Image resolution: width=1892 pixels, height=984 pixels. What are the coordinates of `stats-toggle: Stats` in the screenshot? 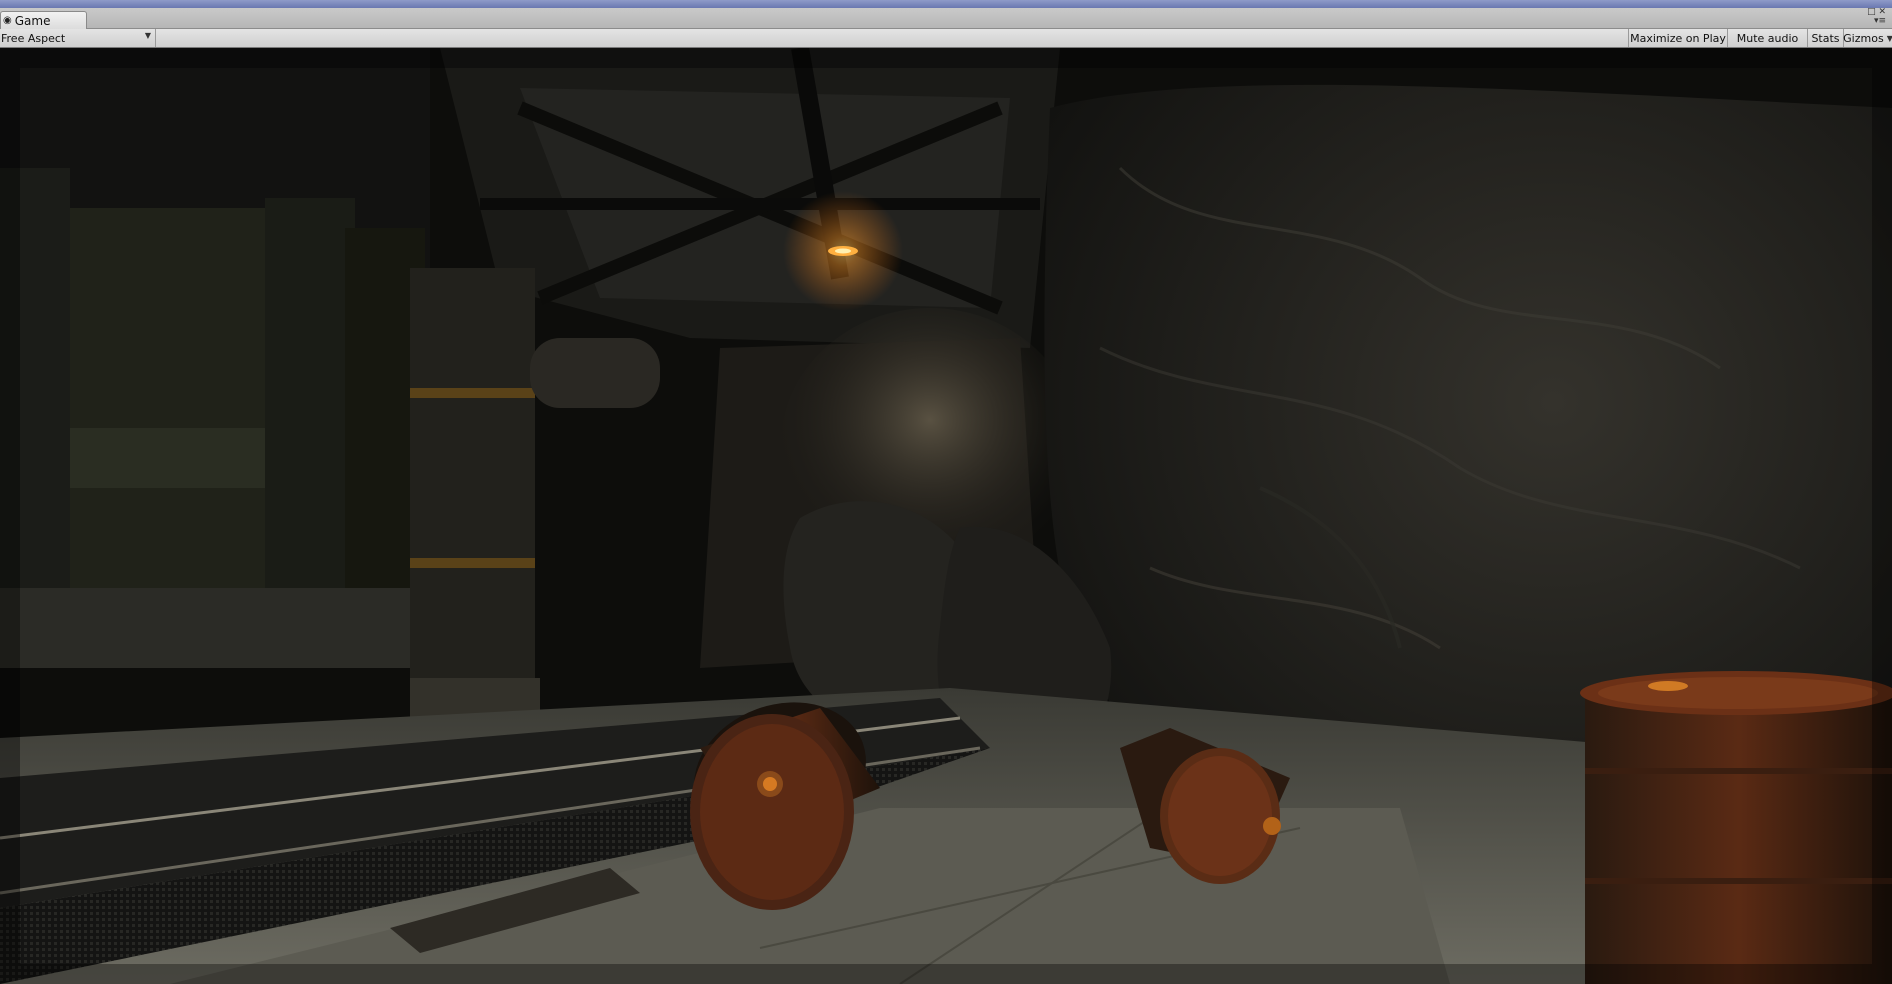 It's located at (1825, 38).